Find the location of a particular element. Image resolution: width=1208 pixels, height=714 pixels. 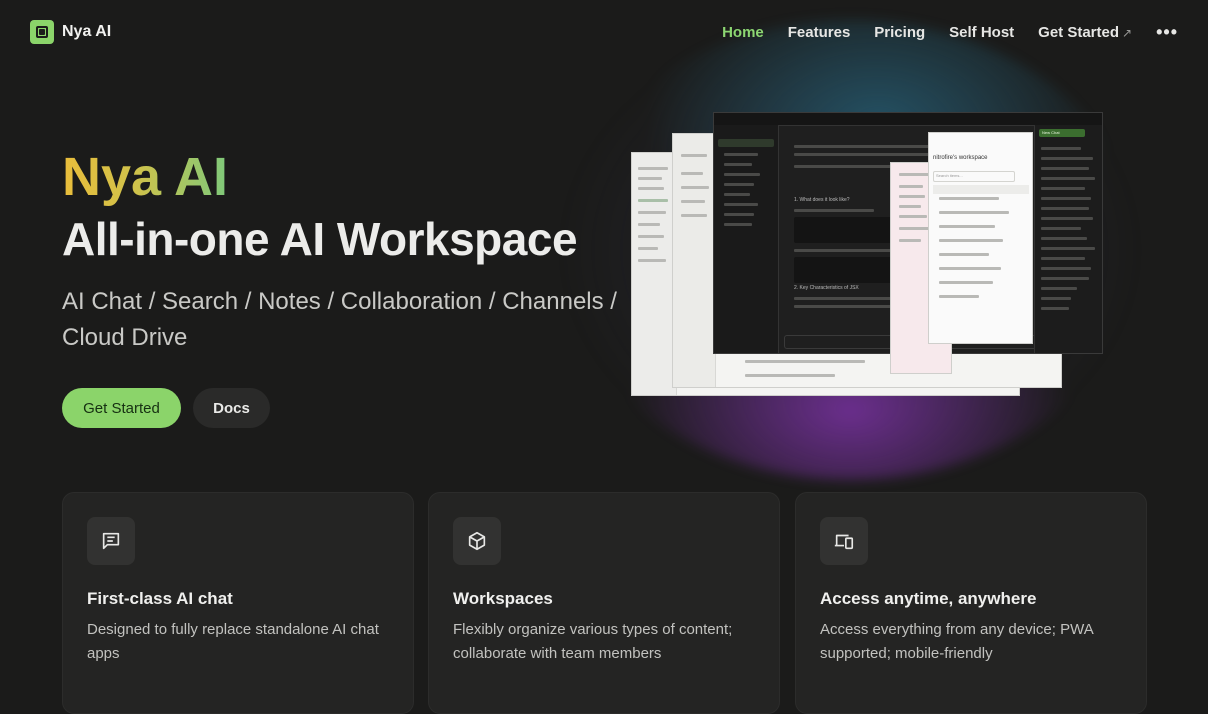

preview-workspace-name: nitrofire's workspace is located at coordinates (960, 158).